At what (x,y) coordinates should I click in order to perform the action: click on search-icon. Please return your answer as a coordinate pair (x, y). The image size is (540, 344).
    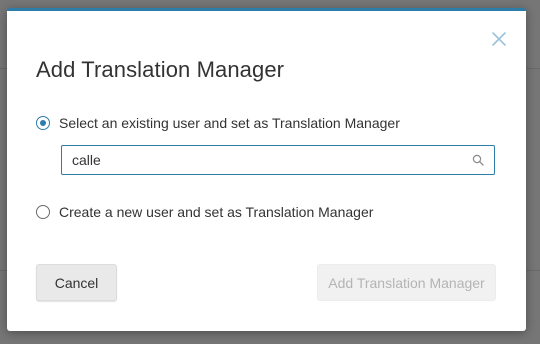
    Looking at the image, I should click on (478, 160).